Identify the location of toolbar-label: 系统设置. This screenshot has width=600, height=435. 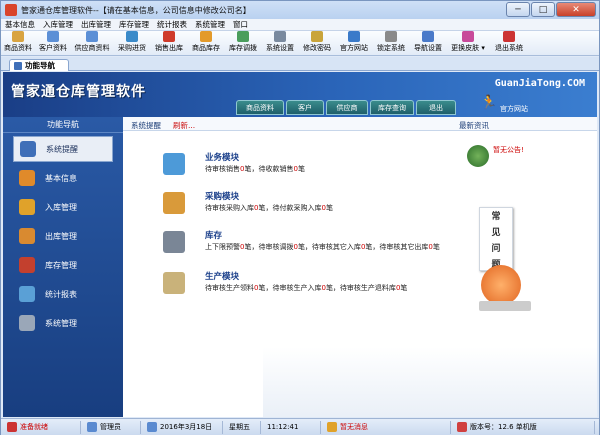
(280, 48).